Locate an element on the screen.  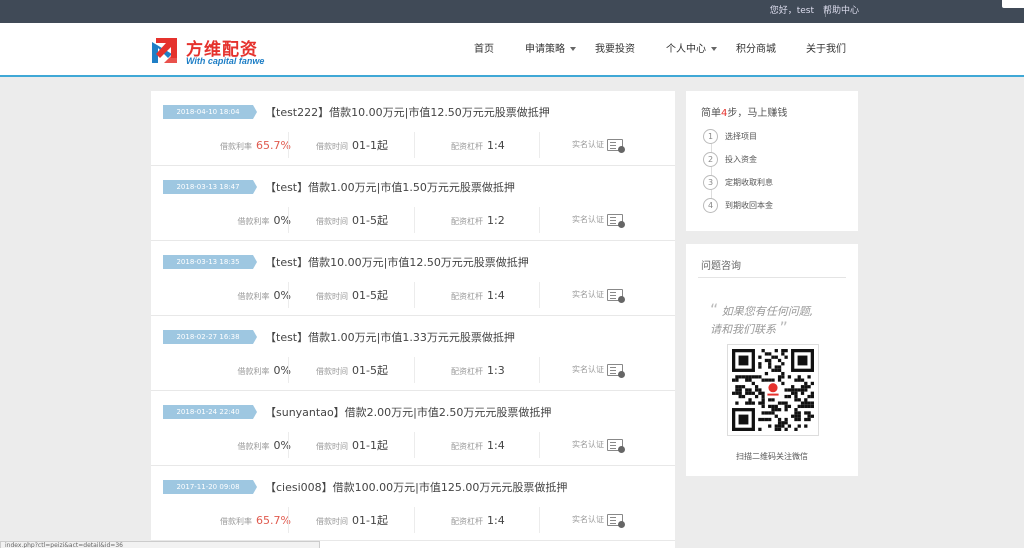
step-number: 2 is located at coordinates (710, 159).